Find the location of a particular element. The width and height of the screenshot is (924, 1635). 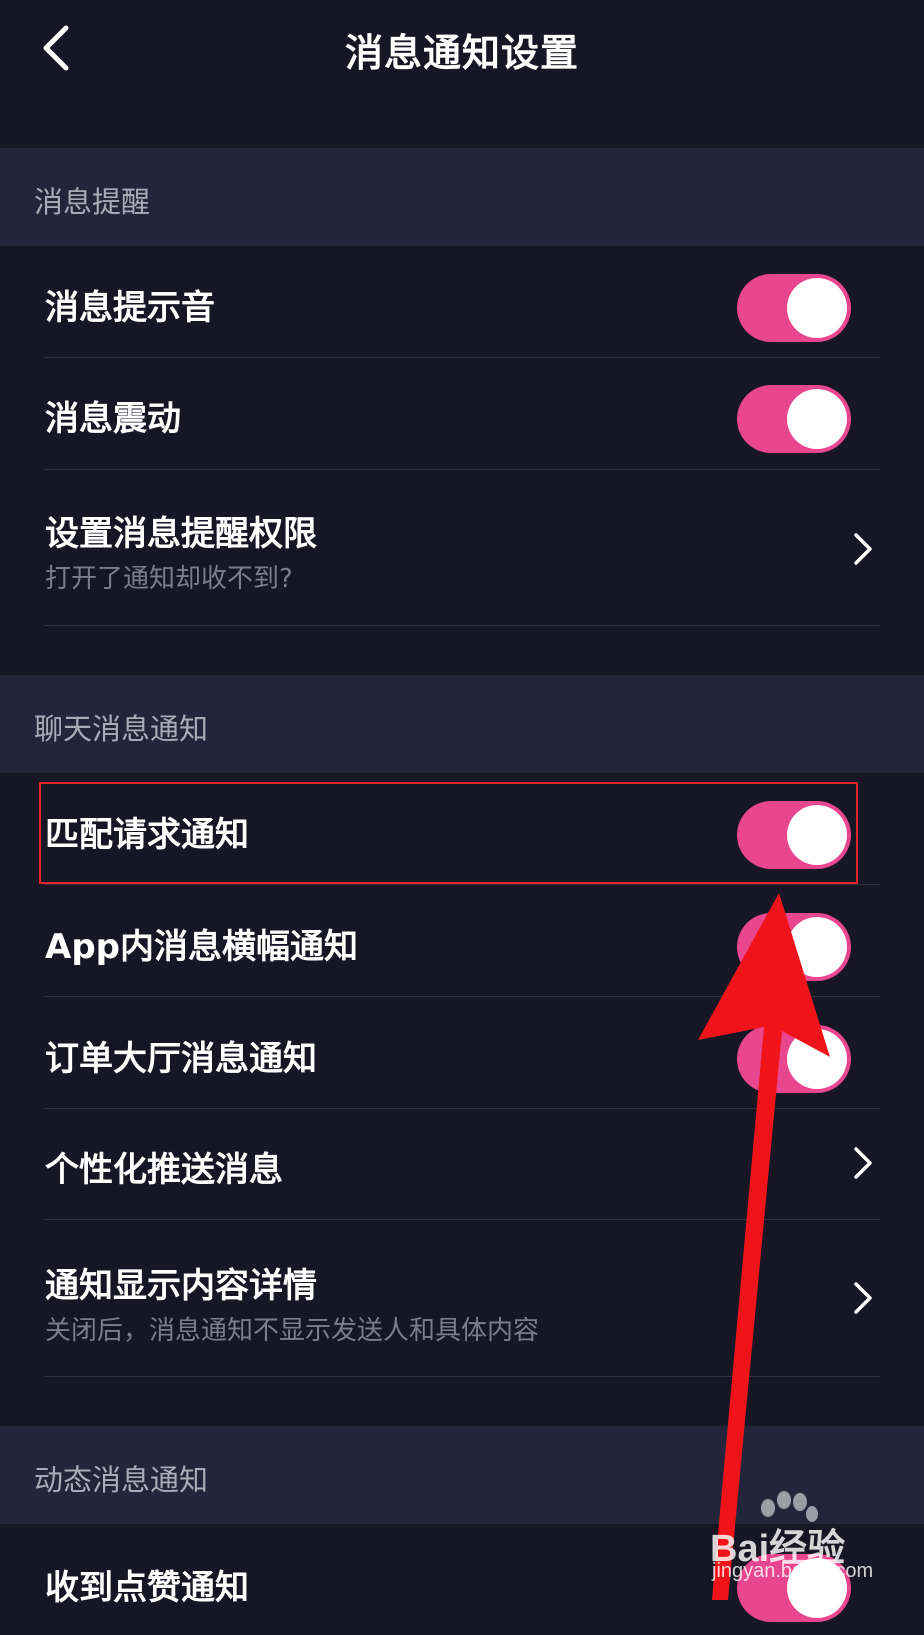

row-label: 订单大厅消息通知 is located at coordinates (181, 1059).